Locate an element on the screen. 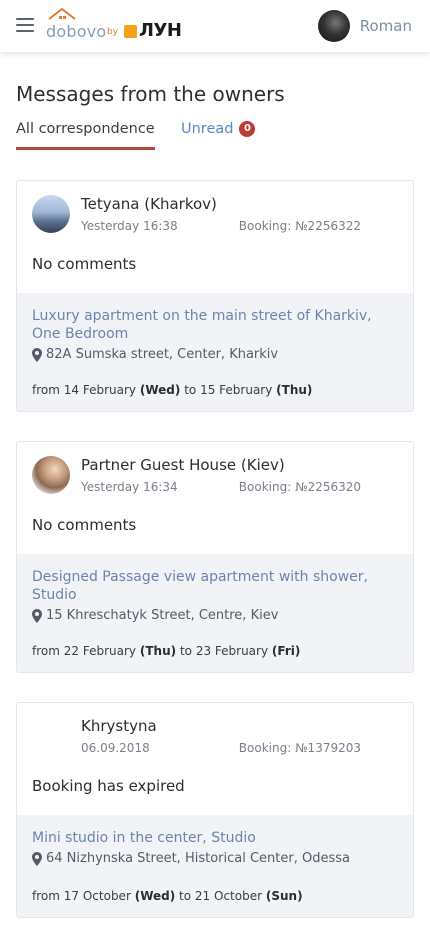  to-date: 23 February is located at coordinates (232, 651).